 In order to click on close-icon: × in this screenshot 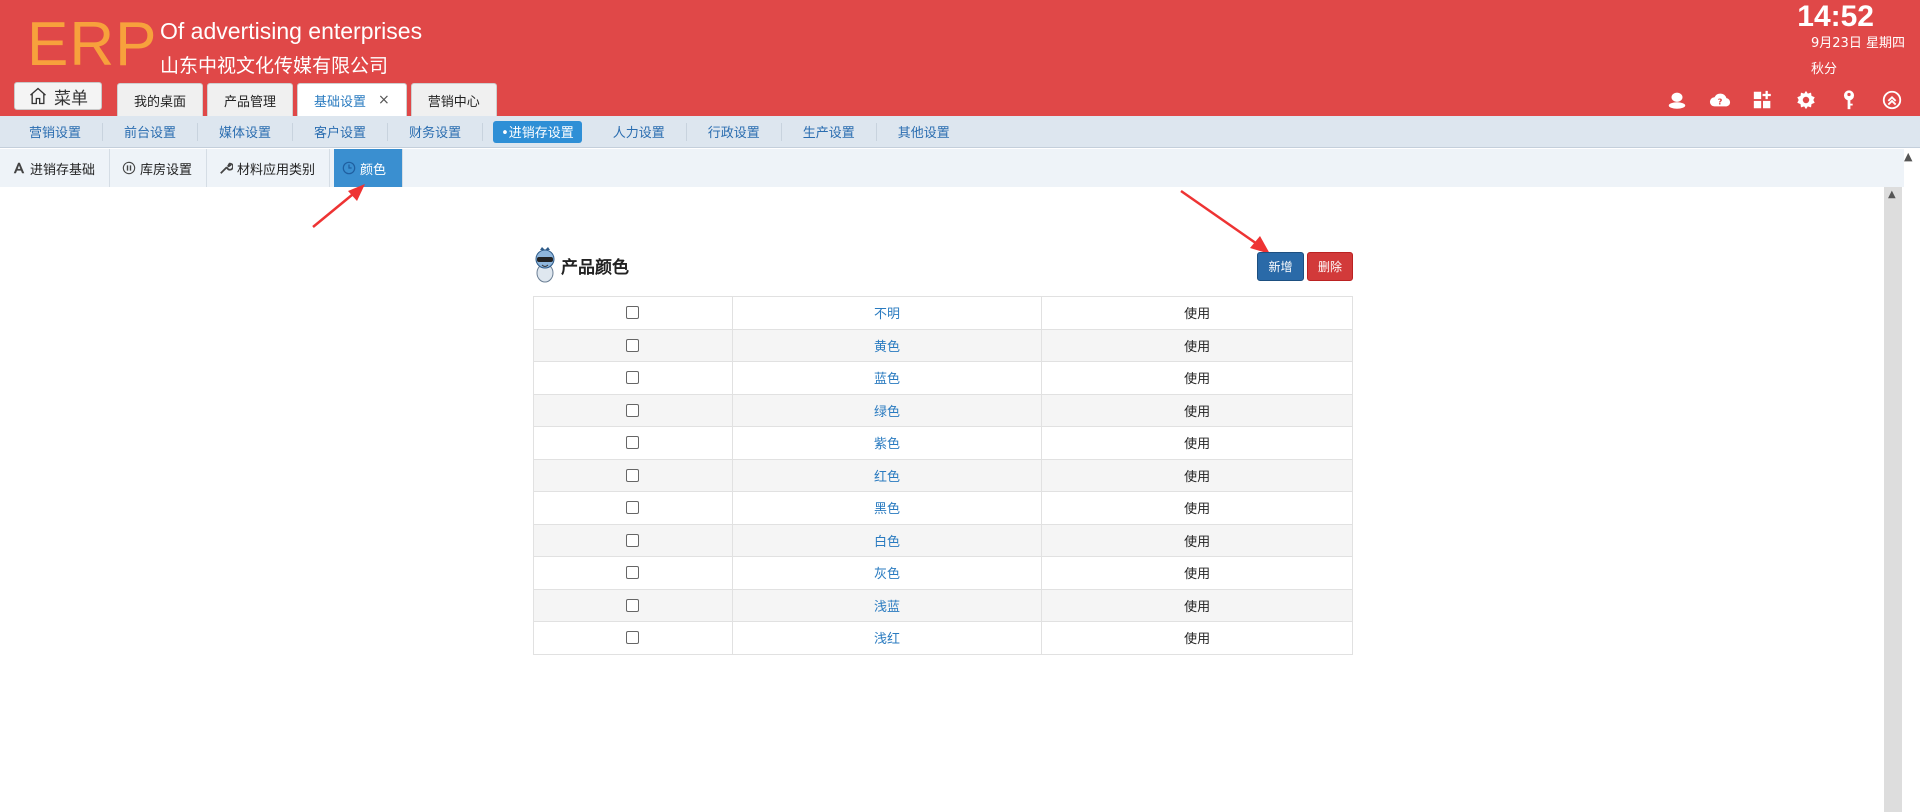, I will do `click(384, 100)`.